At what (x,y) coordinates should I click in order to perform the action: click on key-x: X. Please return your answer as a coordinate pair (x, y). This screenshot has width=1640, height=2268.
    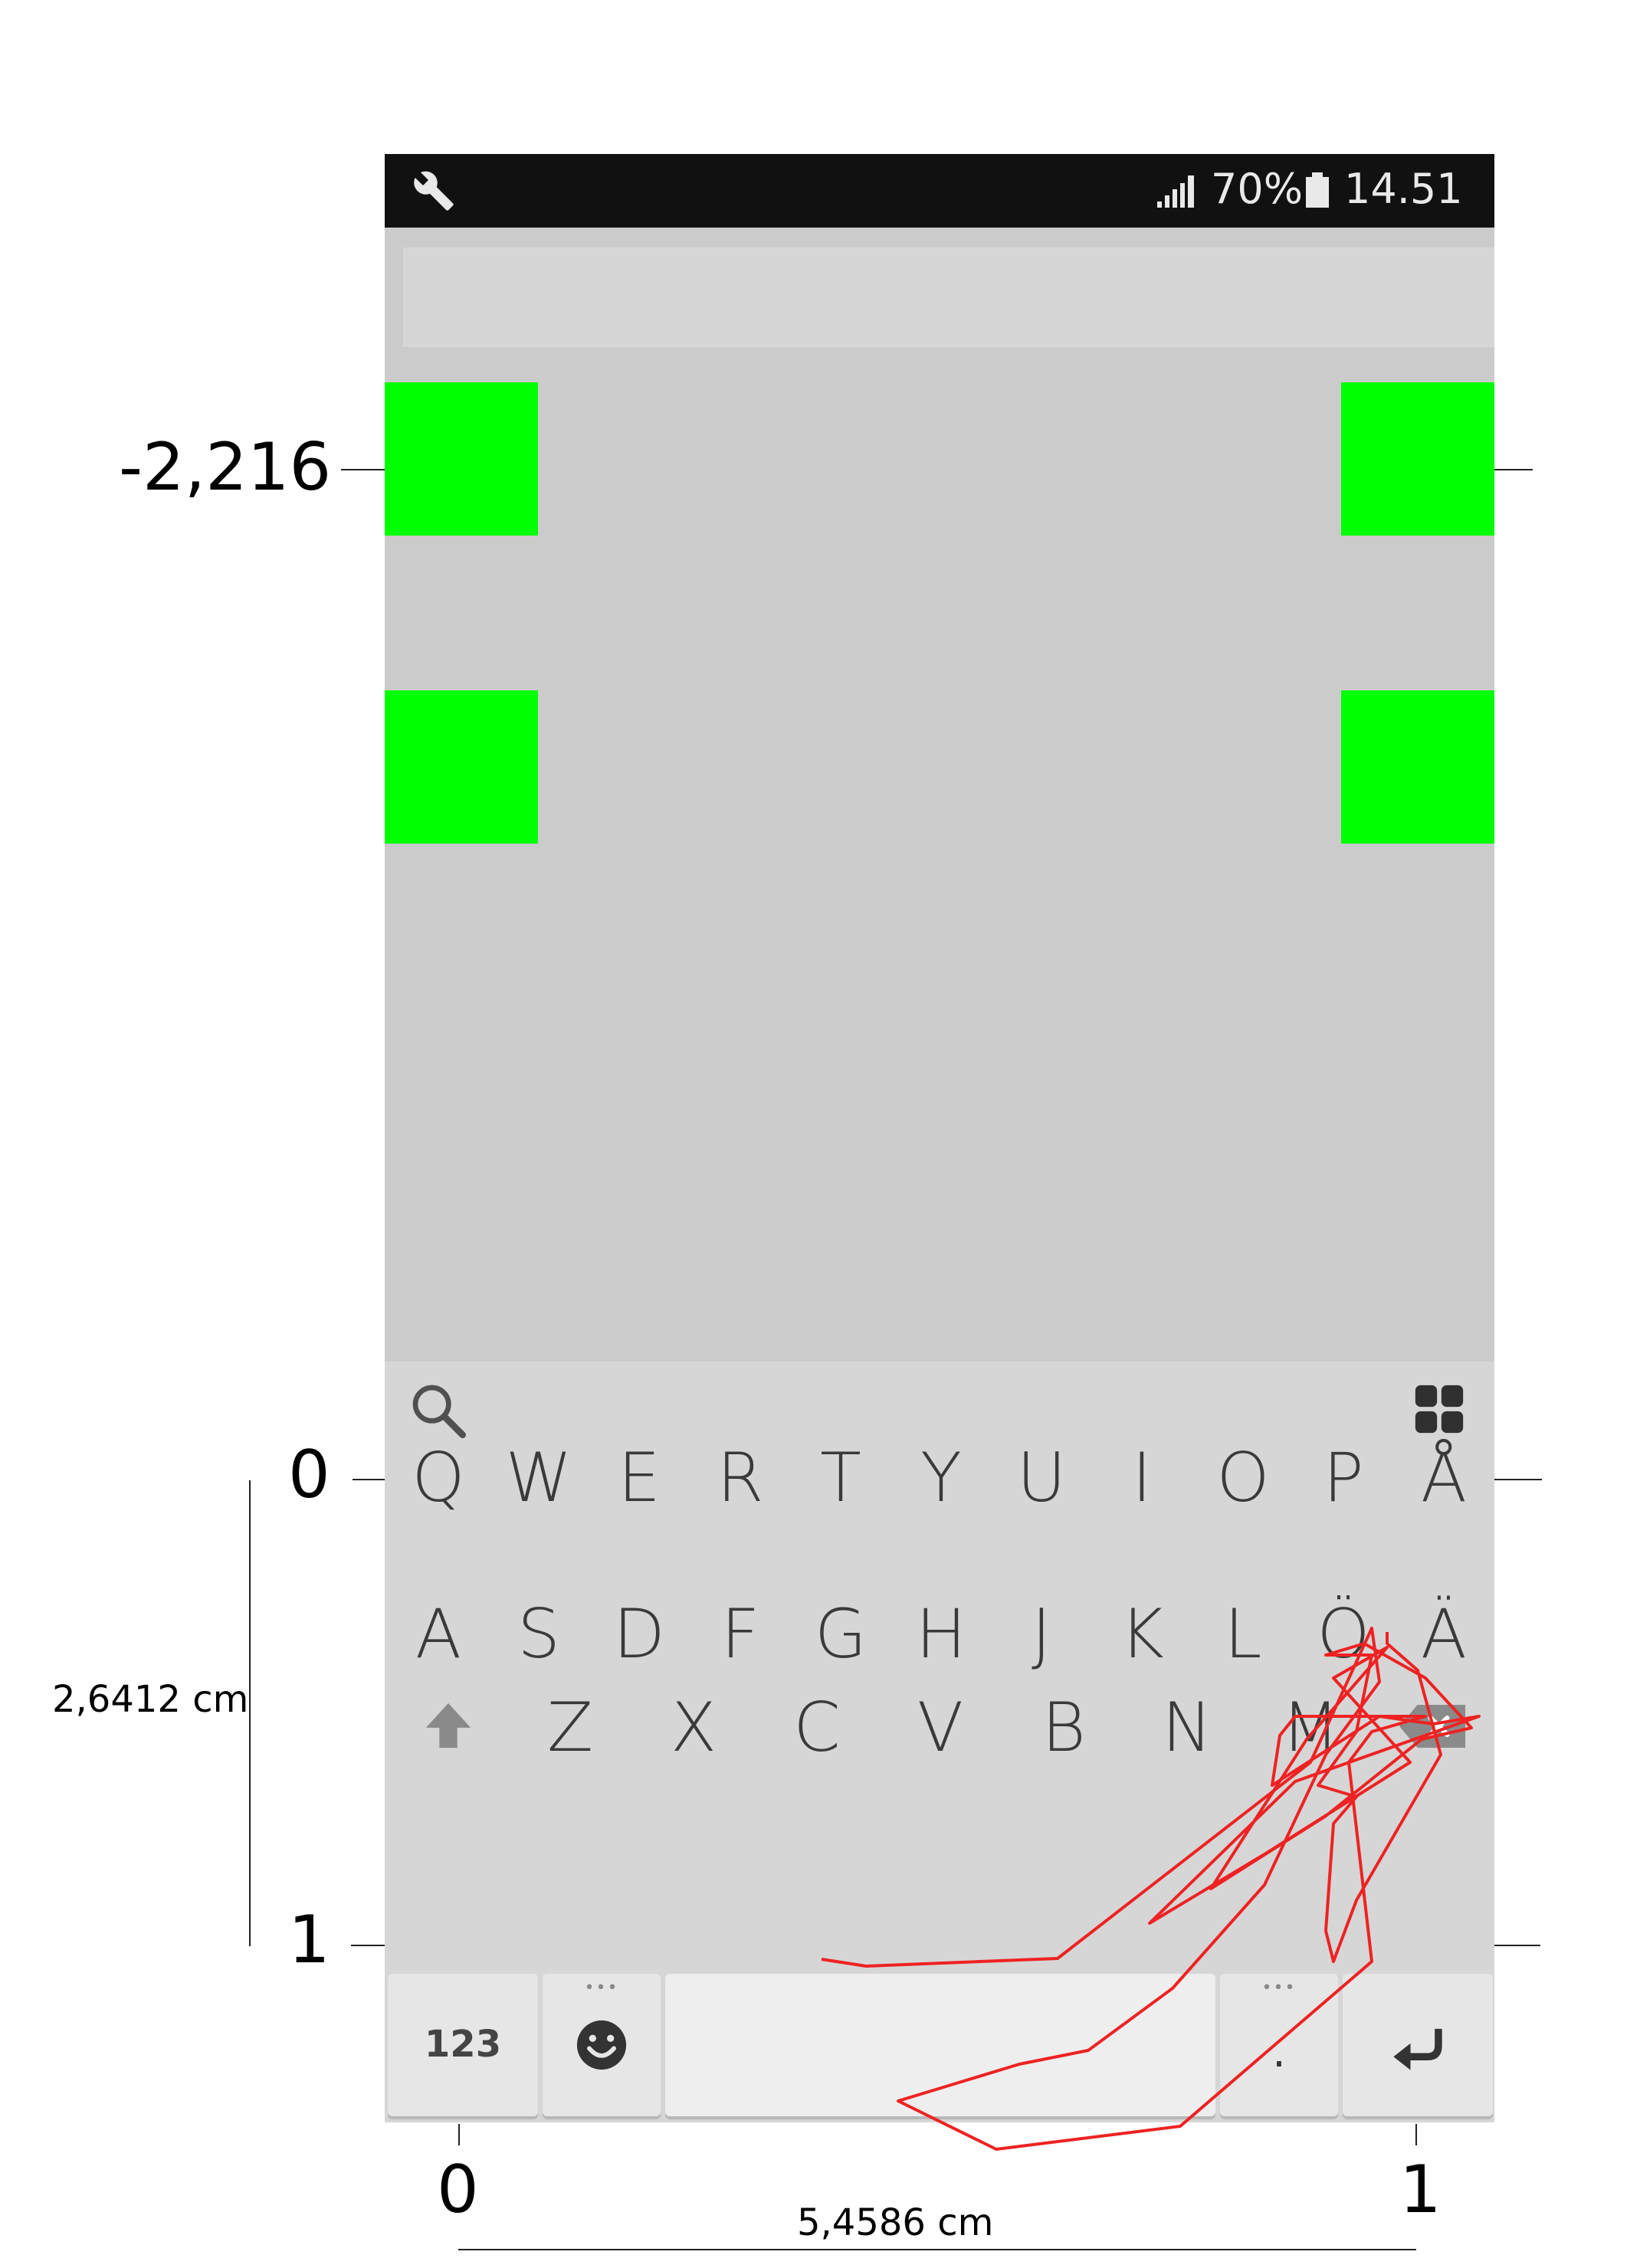
    Looking at the image, I should click on (693, 1727).